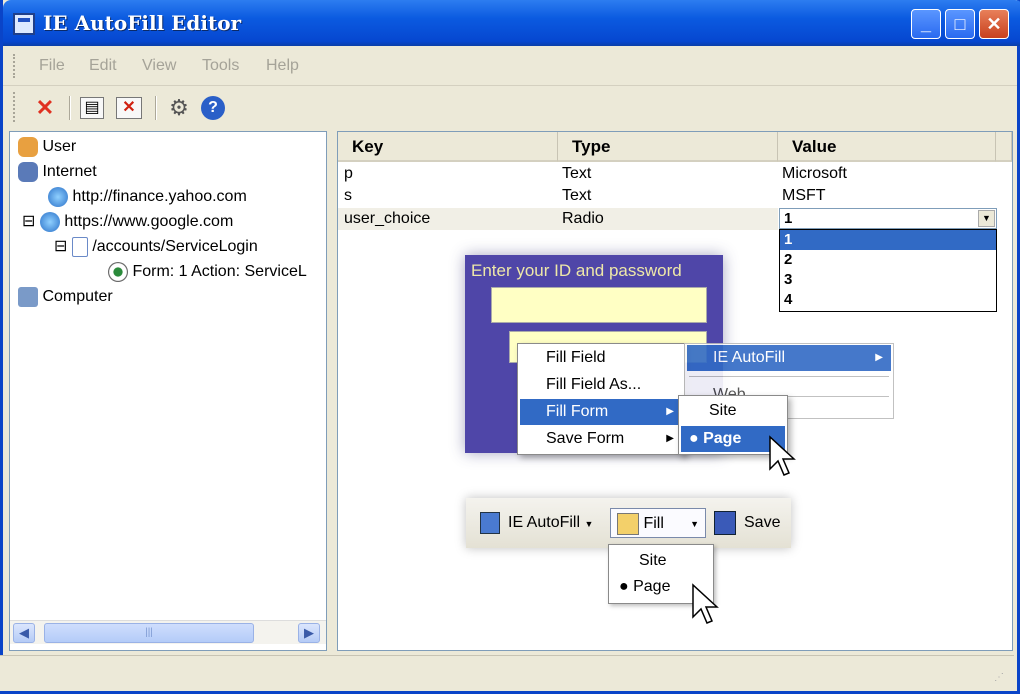  I want to click on settings-icon: ⚙, so click(179, 108).